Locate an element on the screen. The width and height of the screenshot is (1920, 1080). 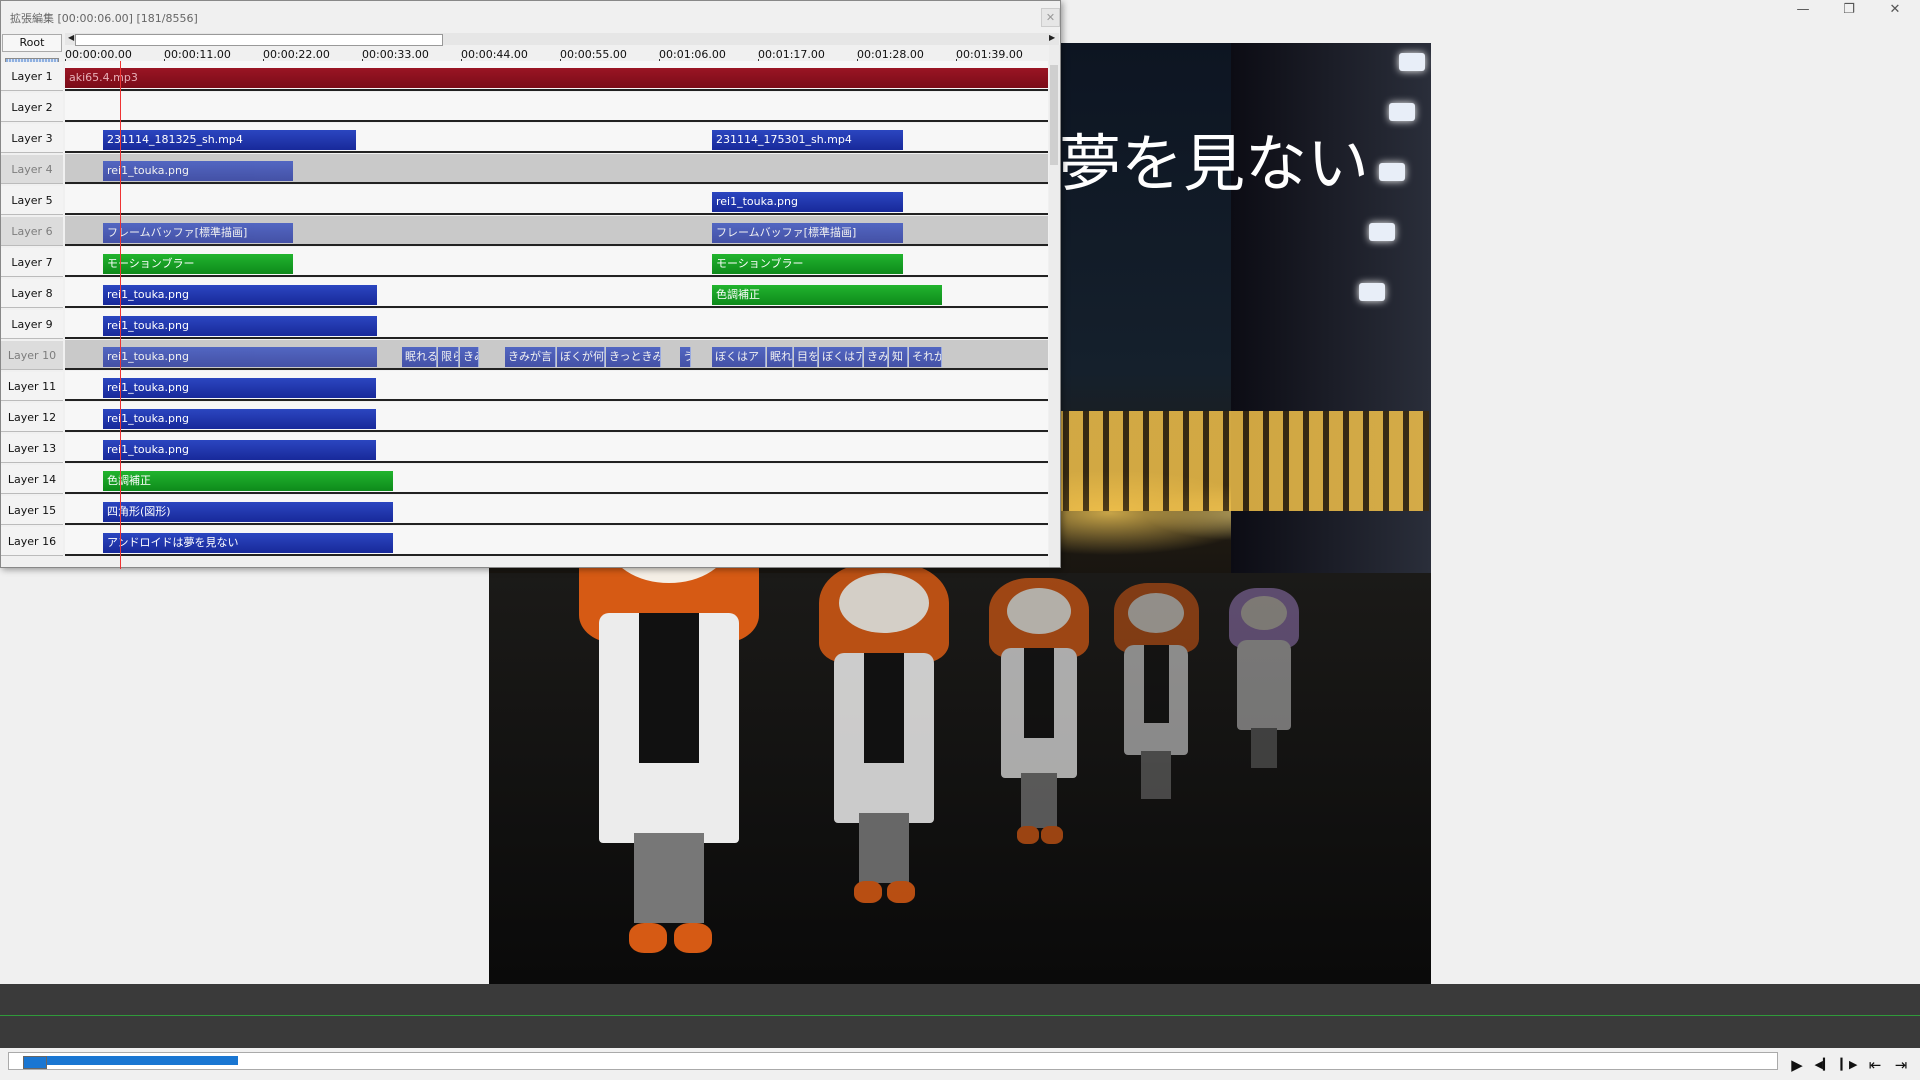
media-clip: 眠れると is located at coordinates (419, 357).